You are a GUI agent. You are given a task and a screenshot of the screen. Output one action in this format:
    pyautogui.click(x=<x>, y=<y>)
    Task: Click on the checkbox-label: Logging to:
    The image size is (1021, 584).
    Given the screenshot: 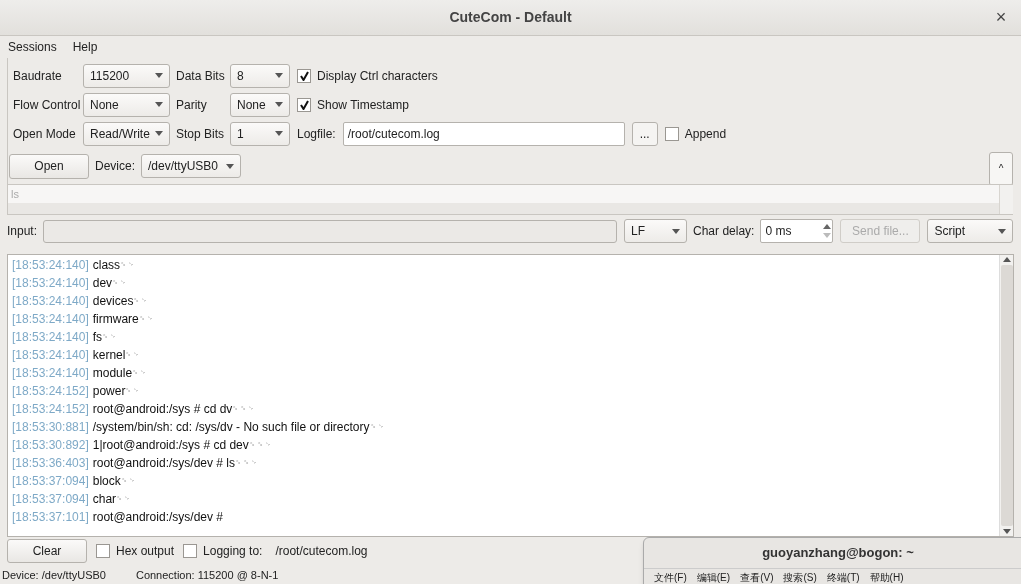 What is the action you would take?
    pyautogui.click(x=233, y=551)
    